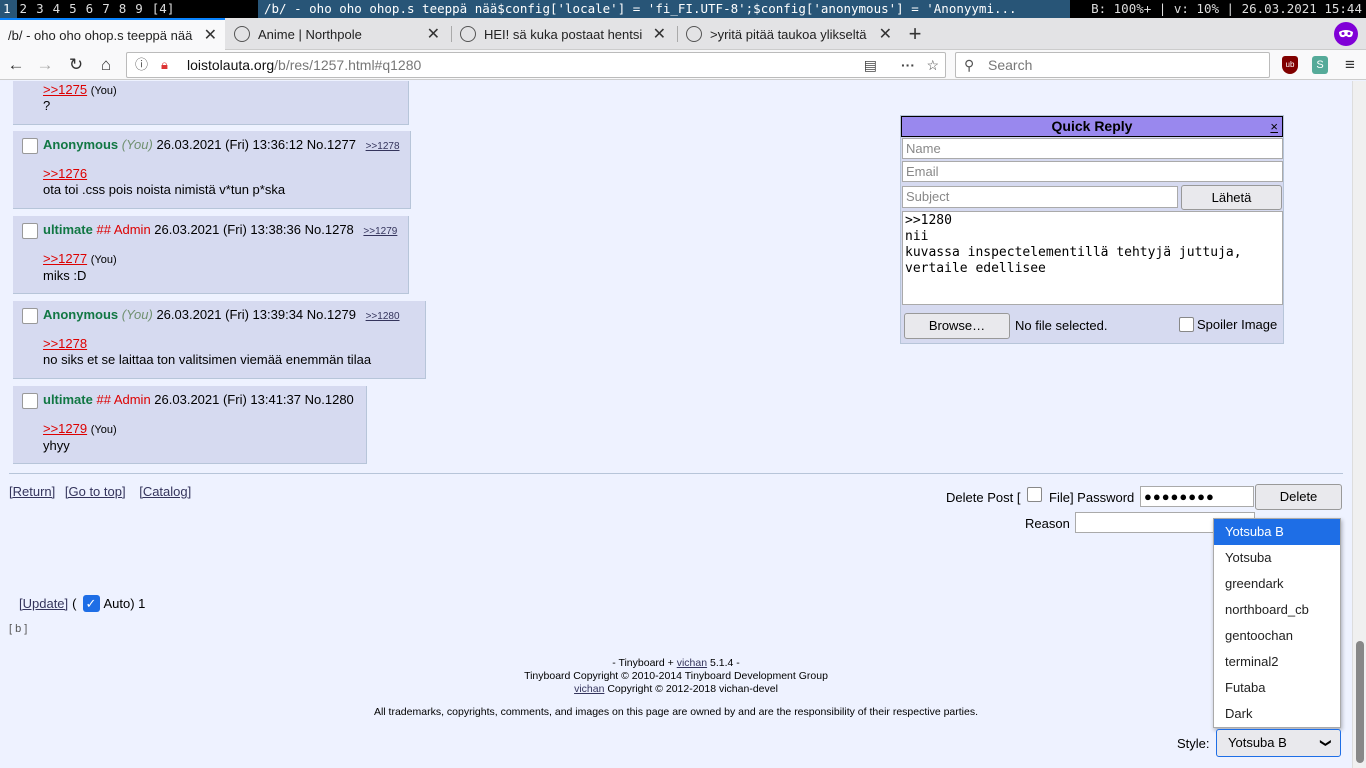 This screenshot has width=1366, height=768. I want to click on workspace-1: 1, so click(8, 9).